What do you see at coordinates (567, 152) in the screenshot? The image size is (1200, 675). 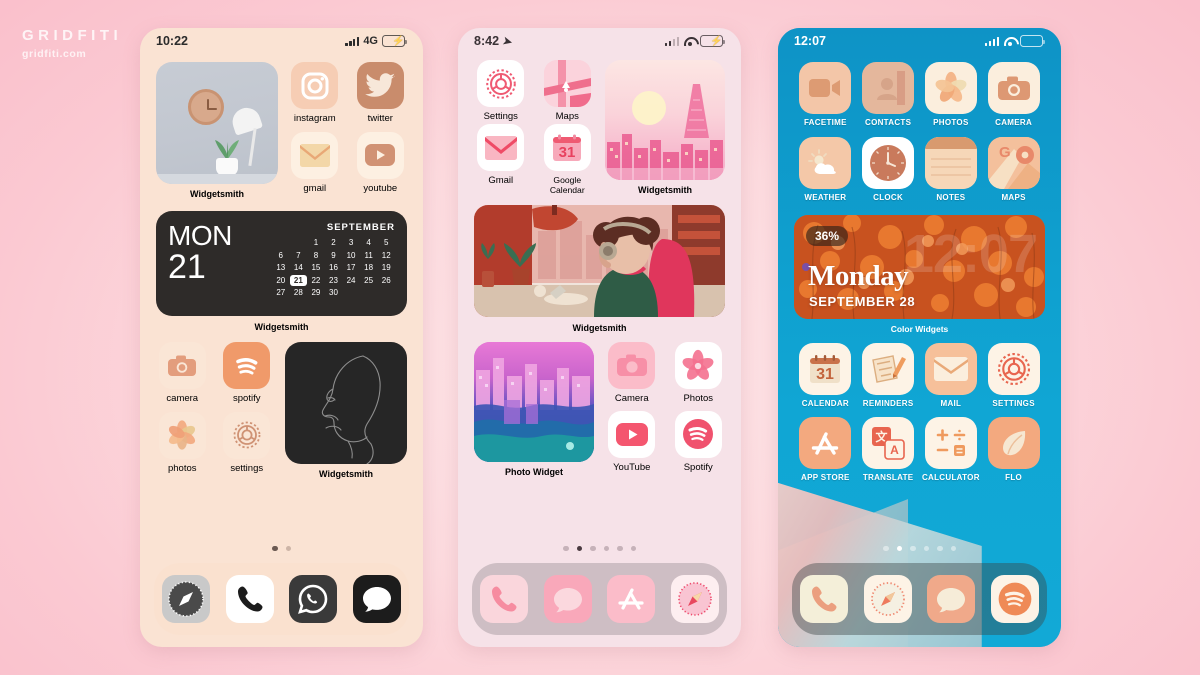 I see `calendar-day-number: 31` at bounding box center [567, 152].